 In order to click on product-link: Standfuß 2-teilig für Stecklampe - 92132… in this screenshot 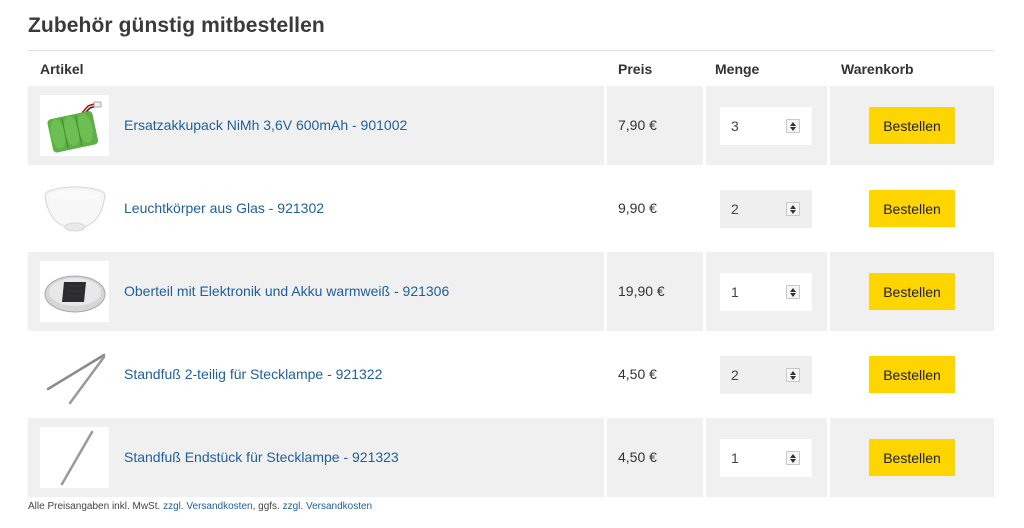, I will do `click(253, 374)`.